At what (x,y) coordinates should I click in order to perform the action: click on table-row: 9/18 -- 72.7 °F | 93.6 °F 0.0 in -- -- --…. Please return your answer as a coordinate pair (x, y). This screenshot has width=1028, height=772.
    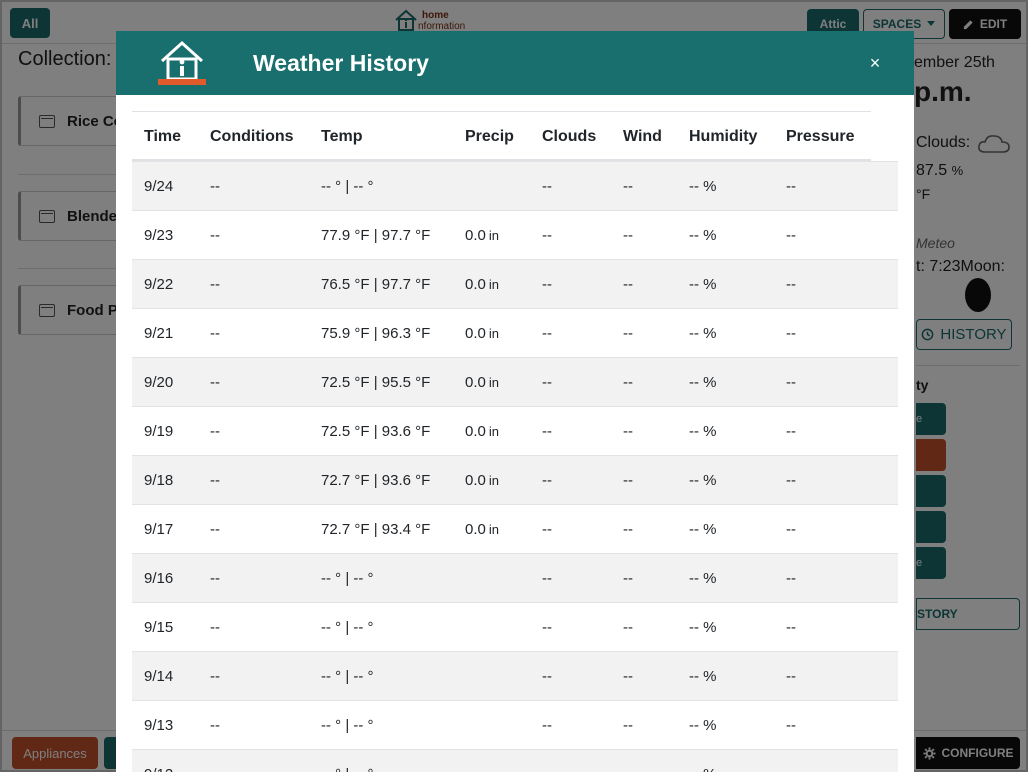
    Looking at the image, I should click on (515, 479).